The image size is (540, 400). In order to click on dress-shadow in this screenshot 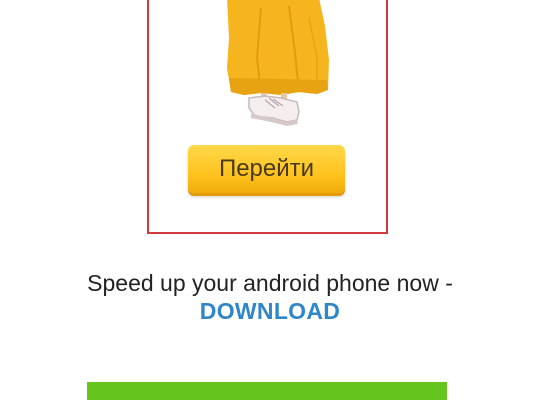, I will do `click(278, 86)`.